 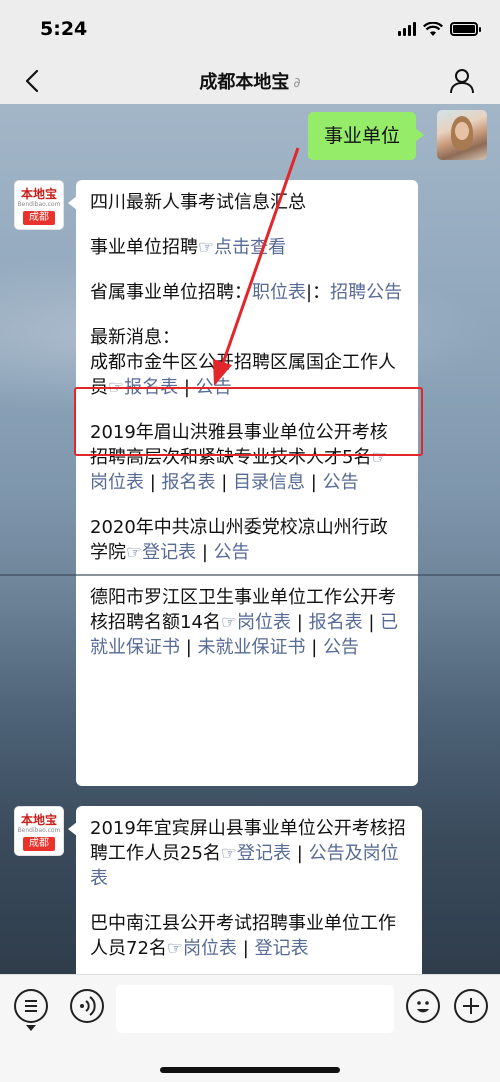 I want to click on home-indicator, so click(x=250, y=1070).